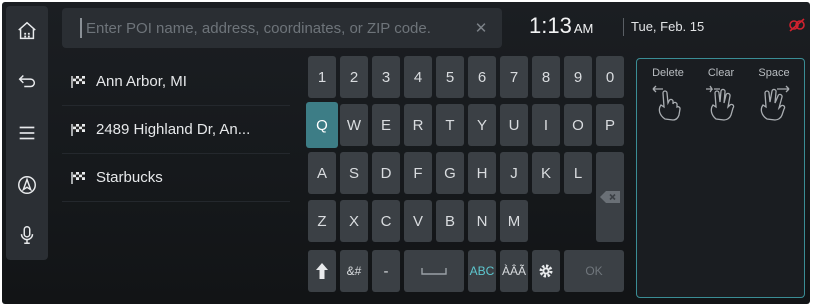 The image size is (813, 307). I want to click on key-o: O, so click(578, 125).